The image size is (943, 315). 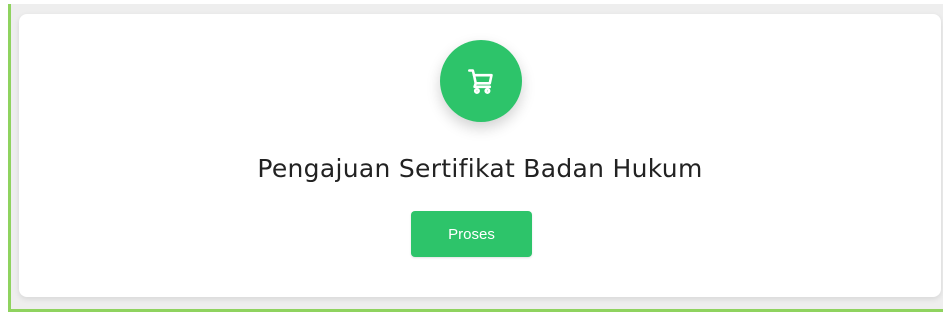 I want to click on cart-icon-badge, so click(x=481, y=81).